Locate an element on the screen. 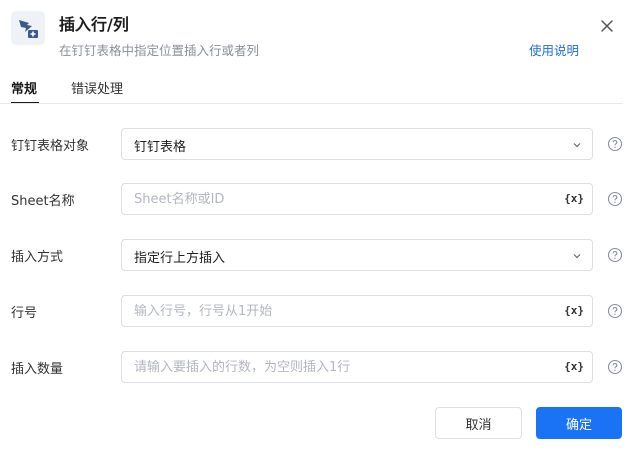  form-row-sheet-name: Sheet名称 {x} is located at coordinates (318, 199).